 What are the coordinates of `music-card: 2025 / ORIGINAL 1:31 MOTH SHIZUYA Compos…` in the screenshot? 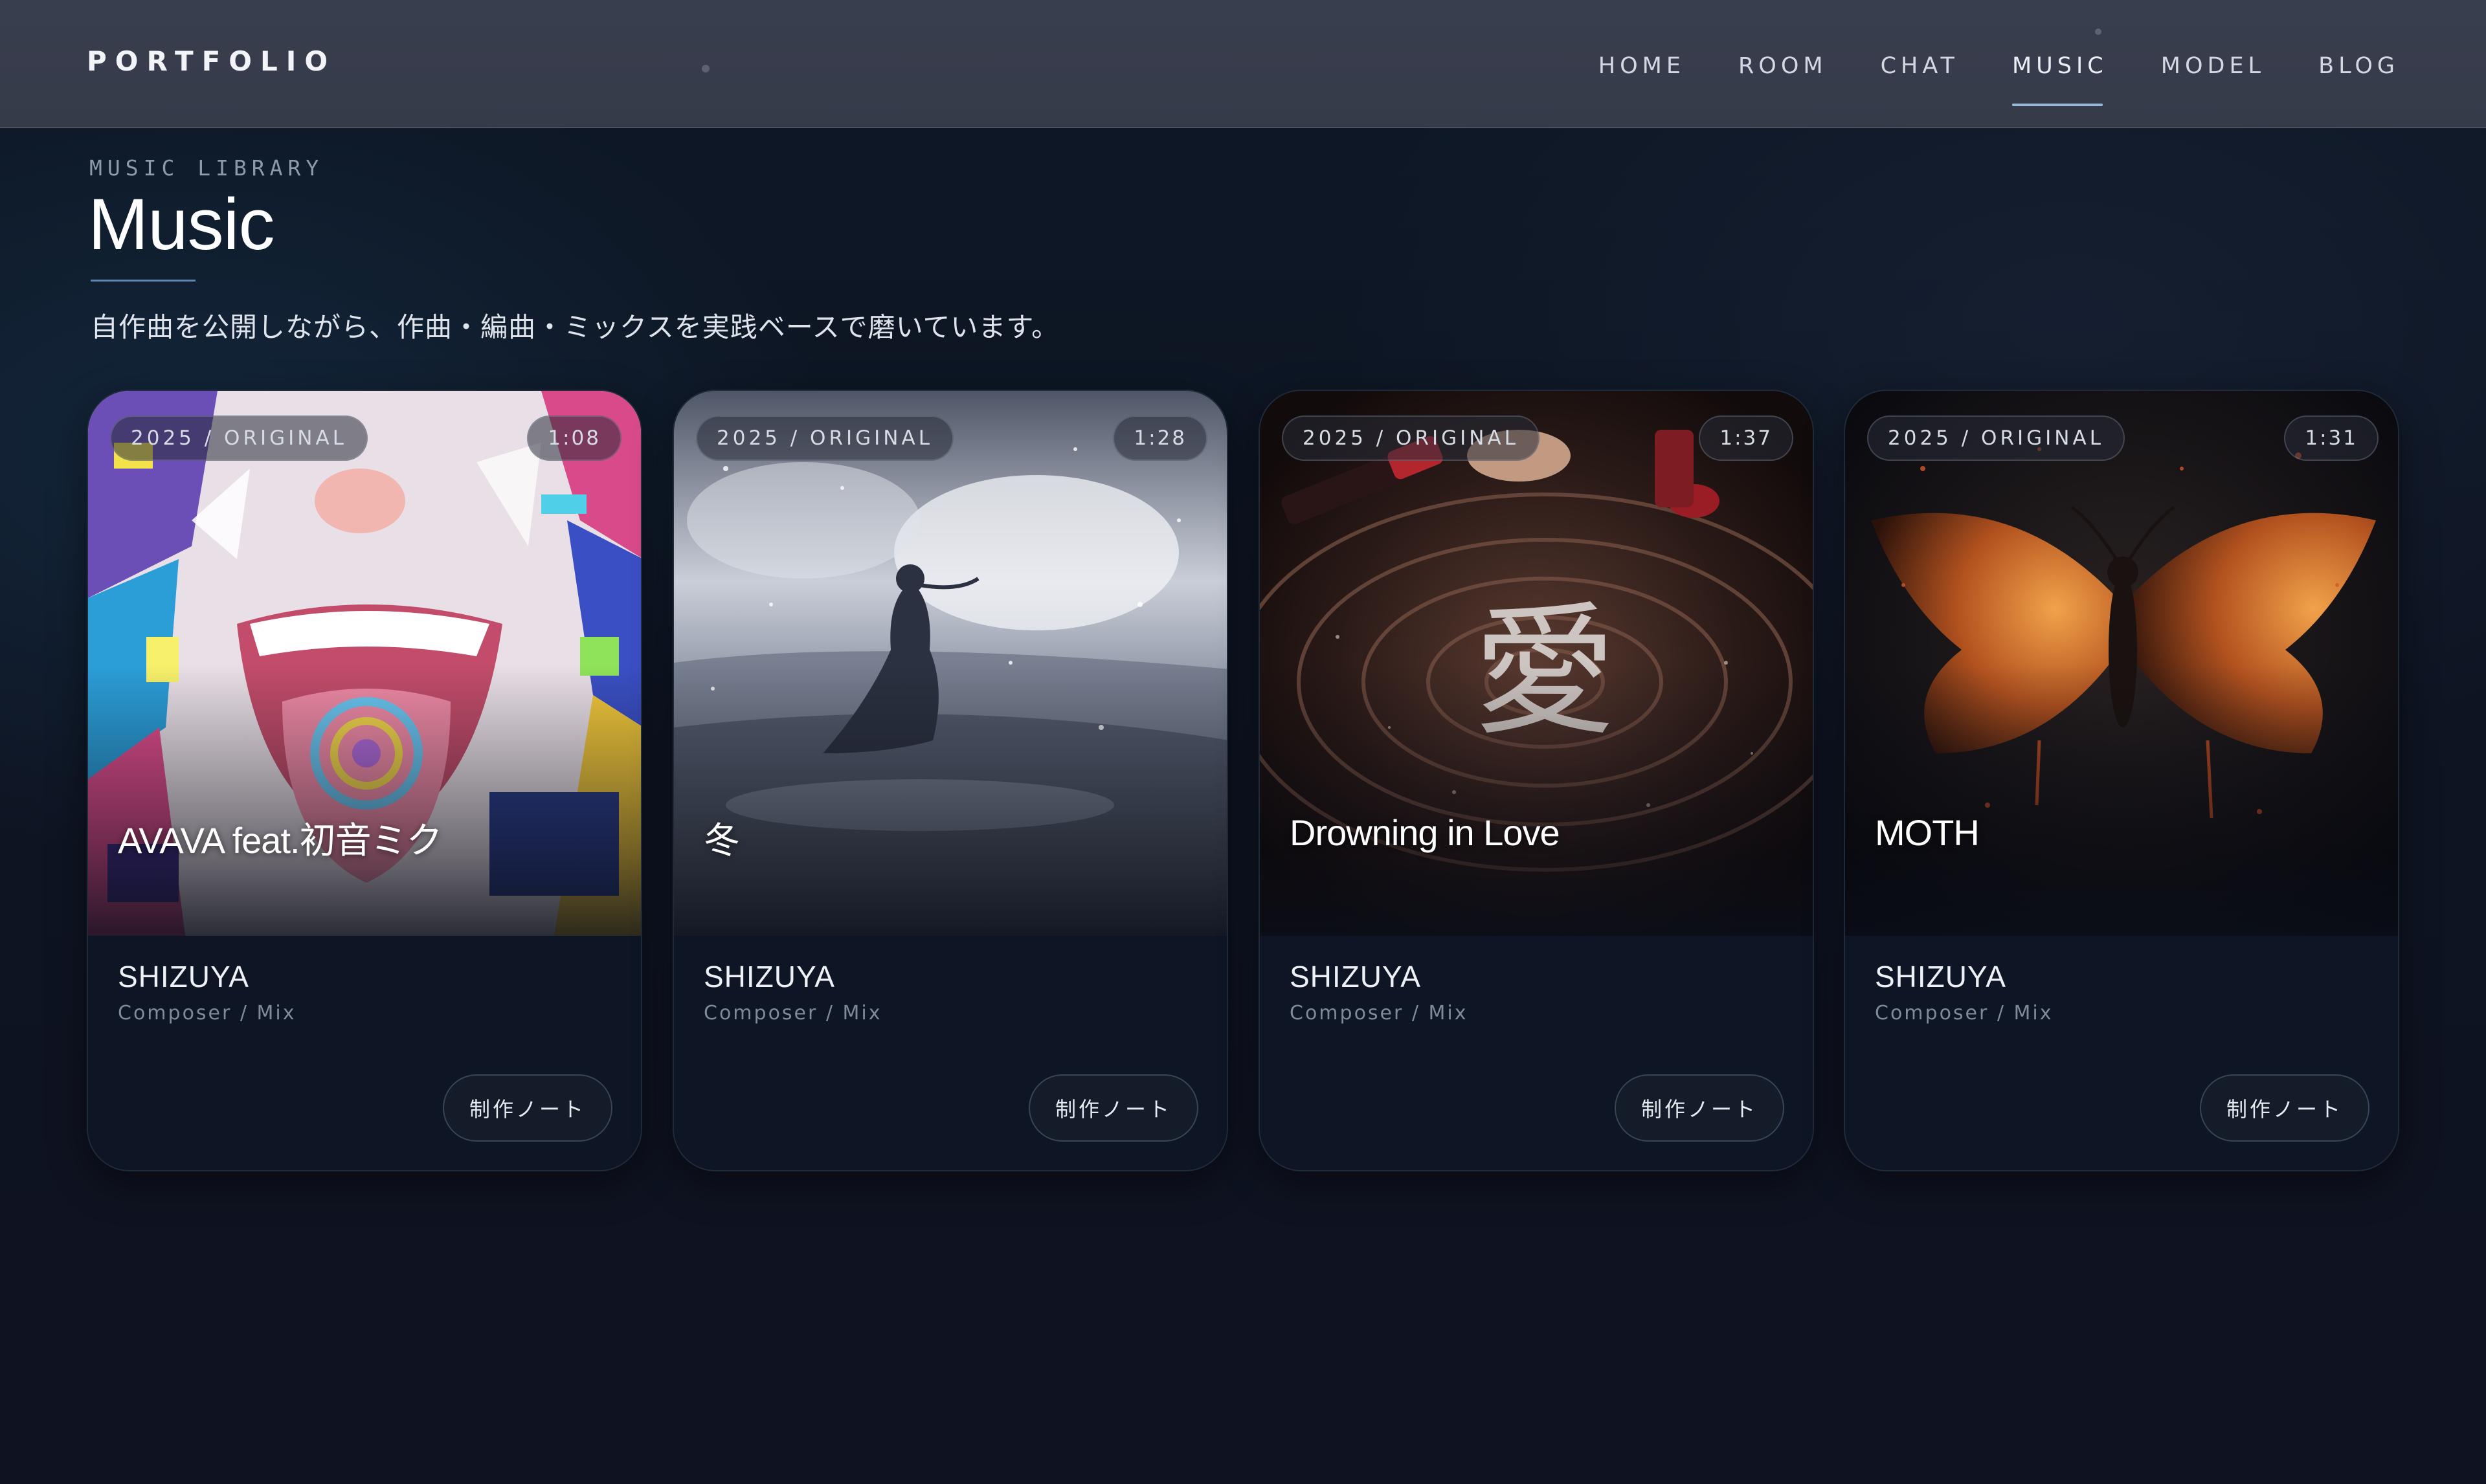 It's located at (2121, 780).